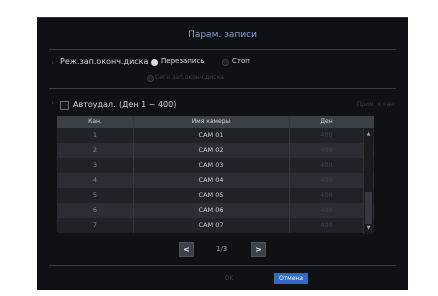  I want to click on disk-end-beep-label: Сигн.зап.оконч.диска, so click(189, 77).